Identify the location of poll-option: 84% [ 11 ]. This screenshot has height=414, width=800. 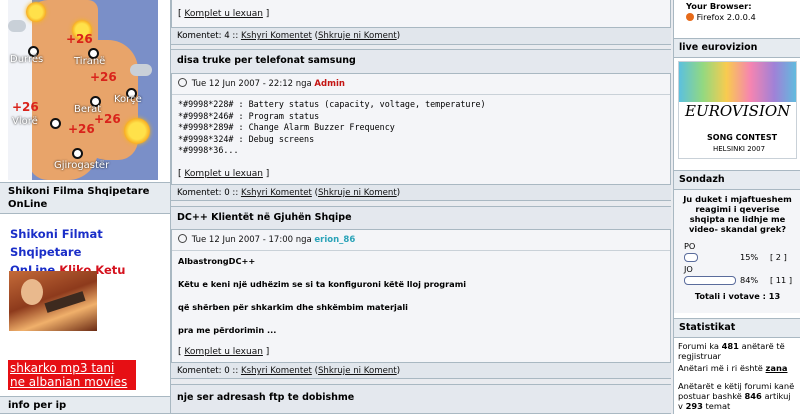
(737, 281).